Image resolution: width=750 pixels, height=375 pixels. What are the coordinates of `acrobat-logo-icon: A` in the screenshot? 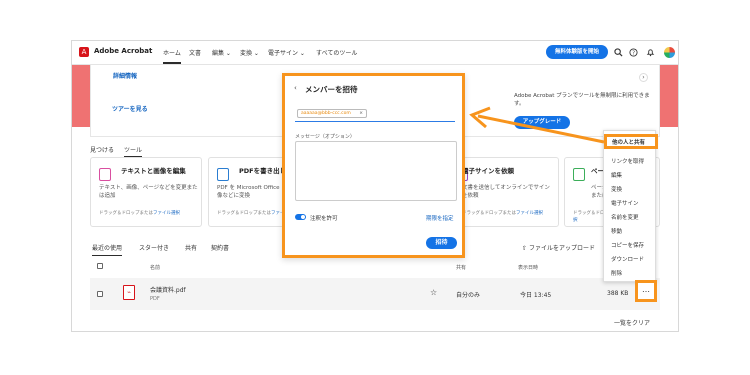 It's located at (84, 52).